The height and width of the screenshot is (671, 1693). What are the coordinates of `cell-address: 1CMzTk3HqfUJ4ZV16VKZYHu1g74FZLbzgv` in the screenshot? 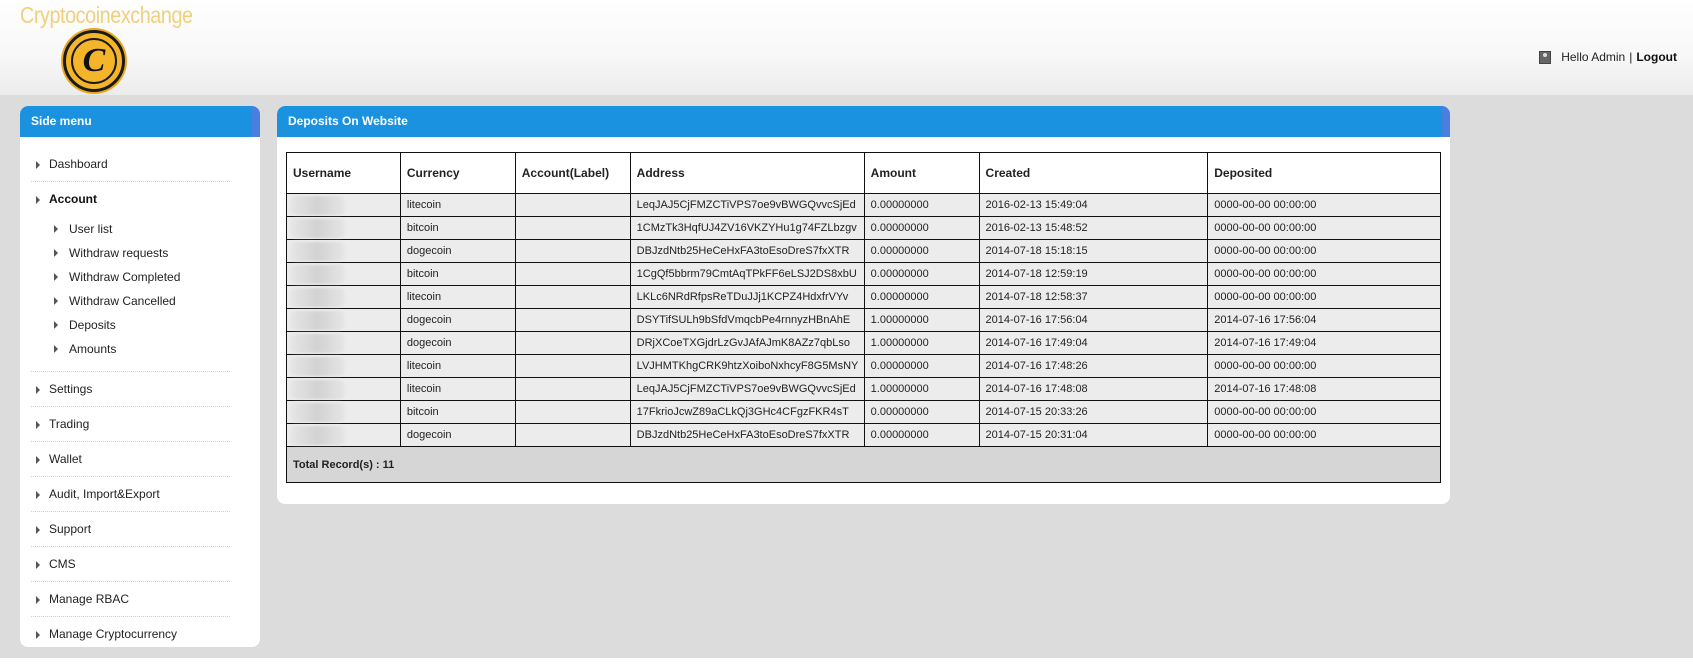 It's located at (747, 228).